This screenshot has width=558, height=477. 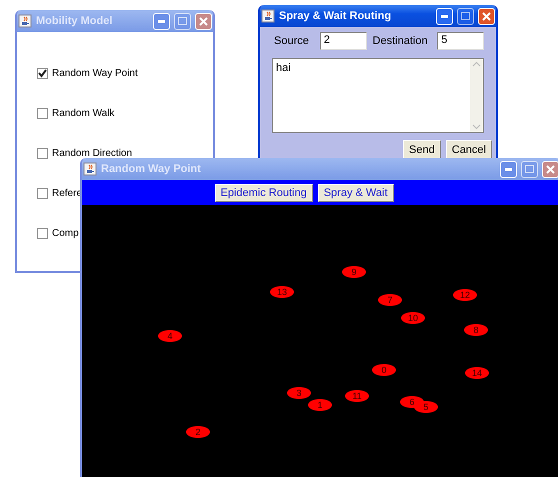 I want to click on window-title: Mobility Model, so click(x=75, y=21).